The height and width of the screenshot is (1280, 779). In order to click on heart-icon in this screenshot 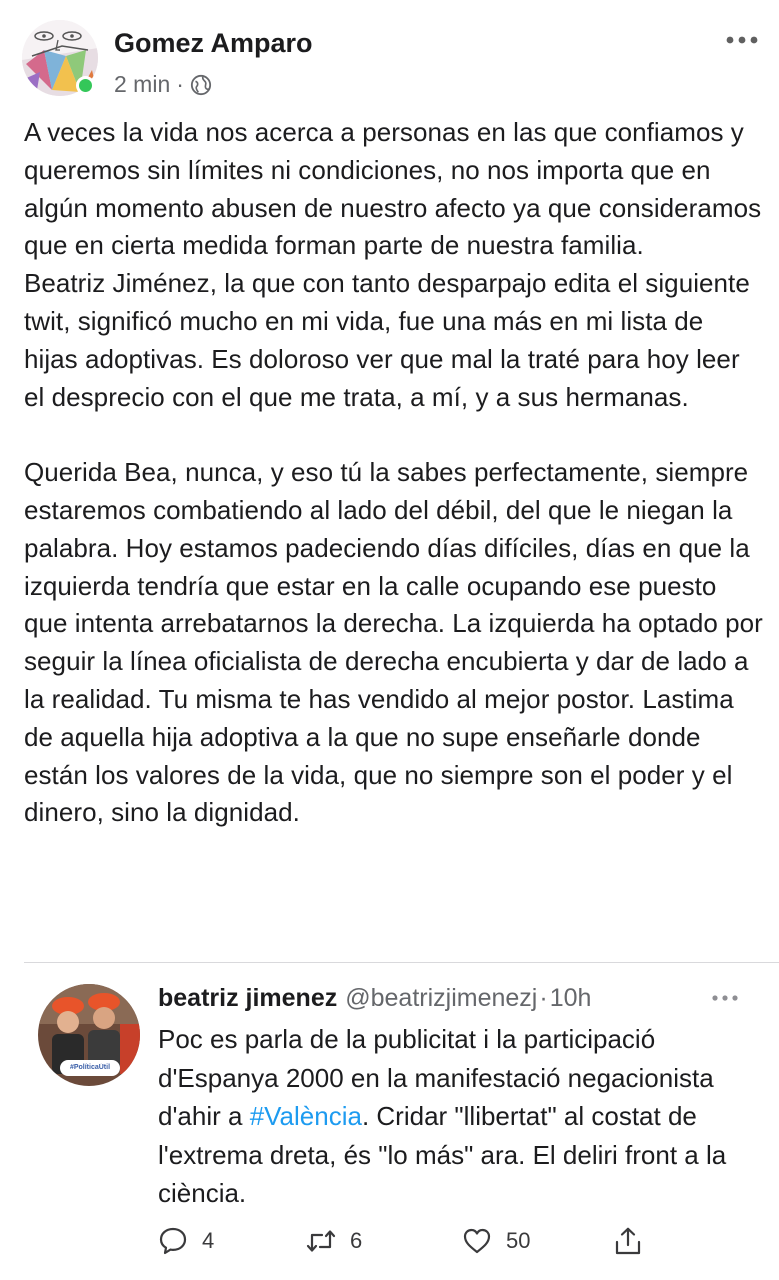, I will do `click(477, 1241)`.